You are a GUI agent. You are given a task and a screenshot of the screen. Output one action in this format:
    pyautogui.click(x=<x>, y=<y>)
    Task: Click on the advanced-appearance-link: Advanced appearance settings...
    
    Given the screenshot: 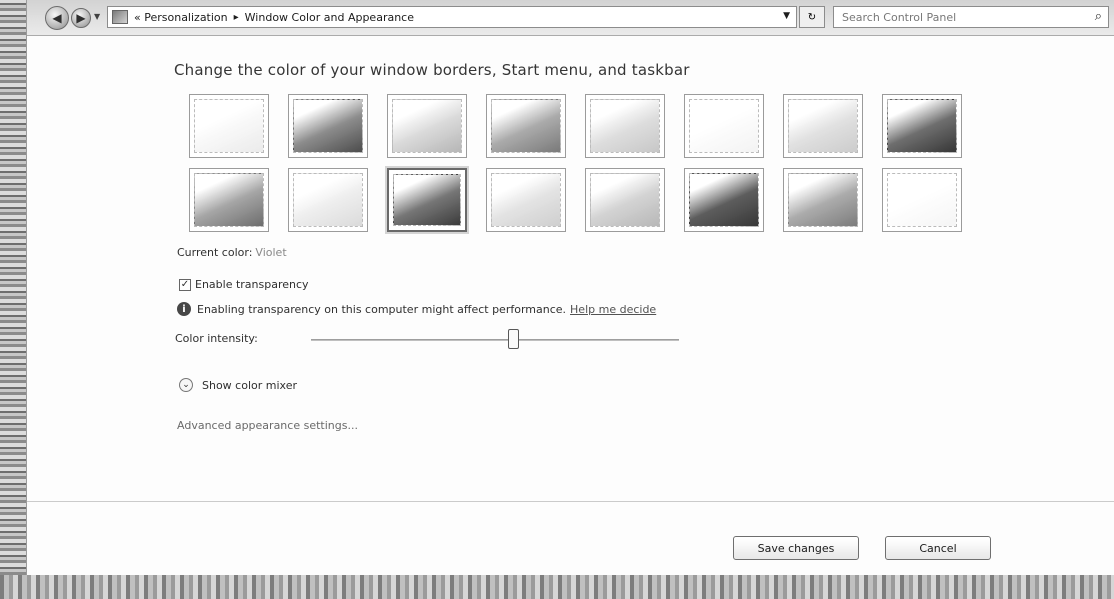 What is the action you would take?
    pyautogui.click(x=267, y=425)
    